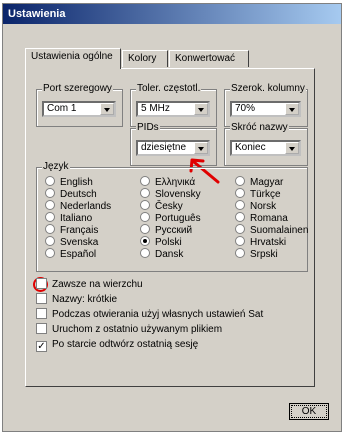 The height and width of the screenshot is (435, 348). Describe the element at coordinates (56, 167) in the screenshot. I see `language-label: Język` at that location.